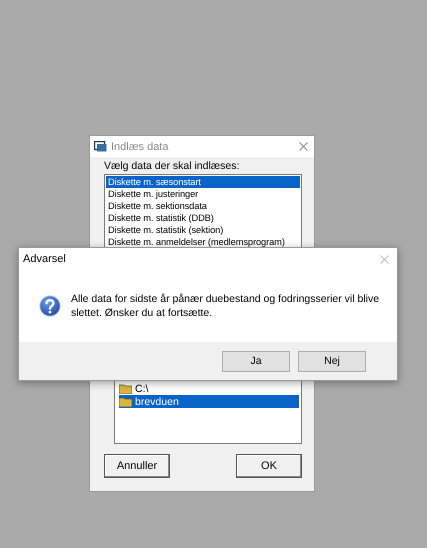 This screenshot has width=427, height=548. What do you see at coordinates (208, 412) in the screenshot?
I see `folder-list: C:\ brevduen` at bounding box center [208, 412].